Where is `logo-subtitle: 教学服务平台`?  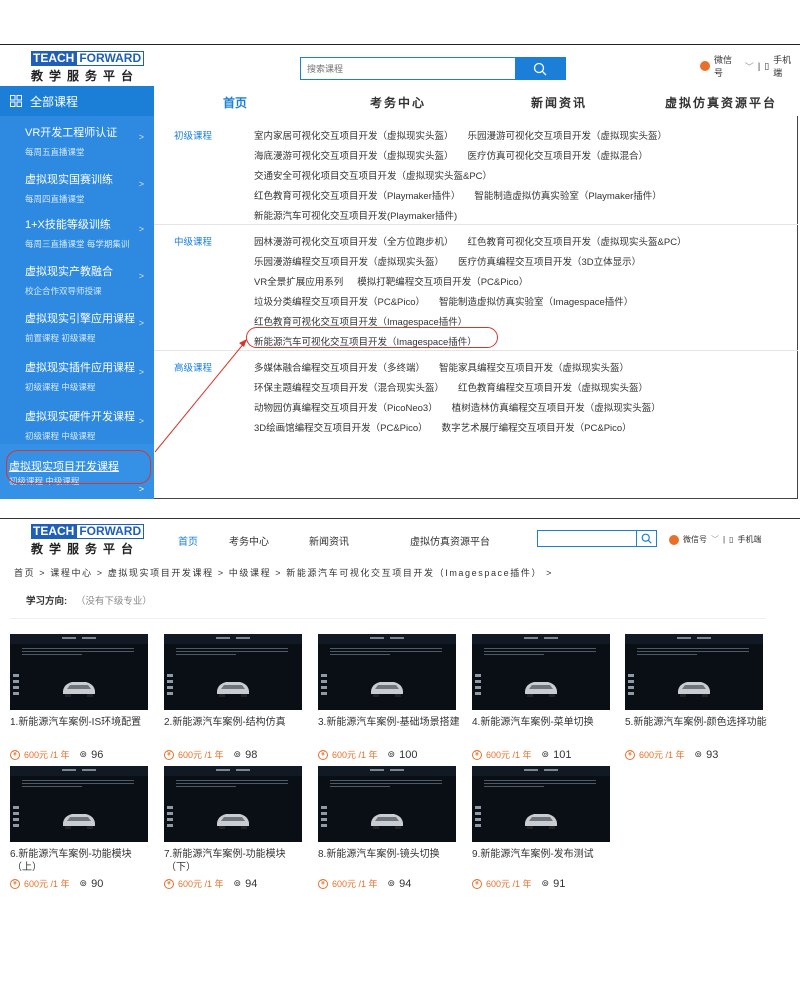 logo-subtitle: 教学服务平台 is located at coordinates (85, 549).